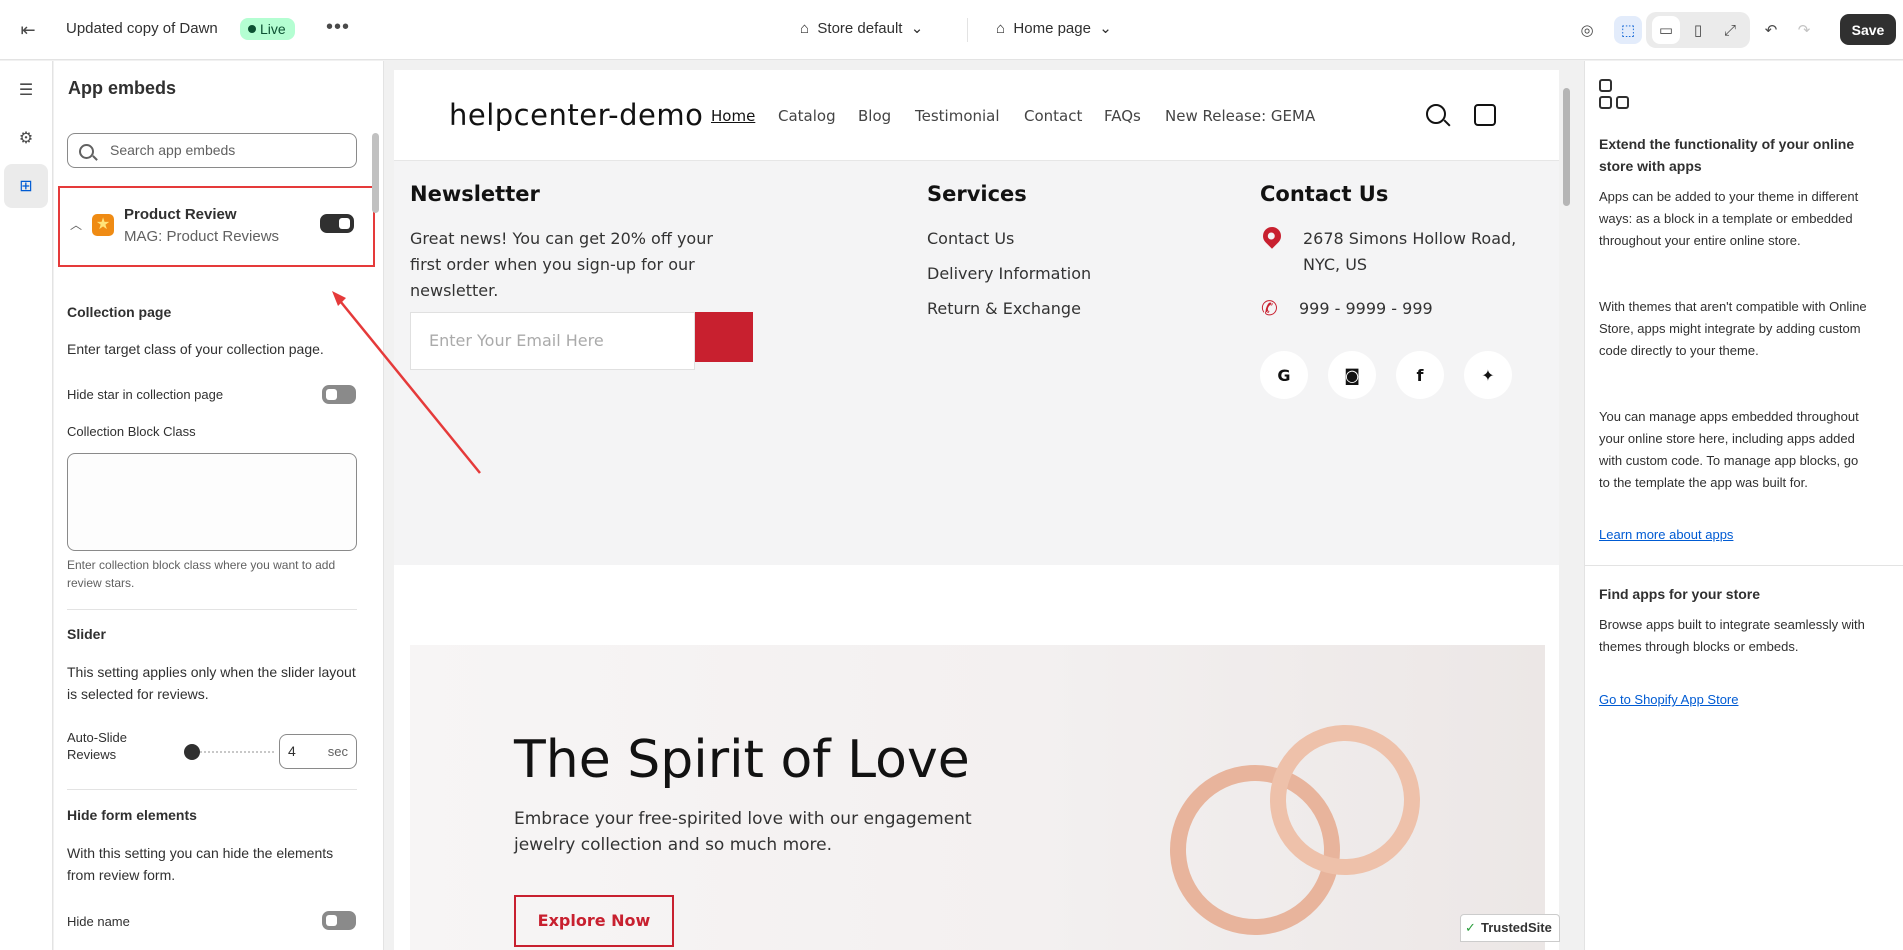 This screenshot has height=950, width=1903. I want to click on panel-scrollbar, so click(375, 173).